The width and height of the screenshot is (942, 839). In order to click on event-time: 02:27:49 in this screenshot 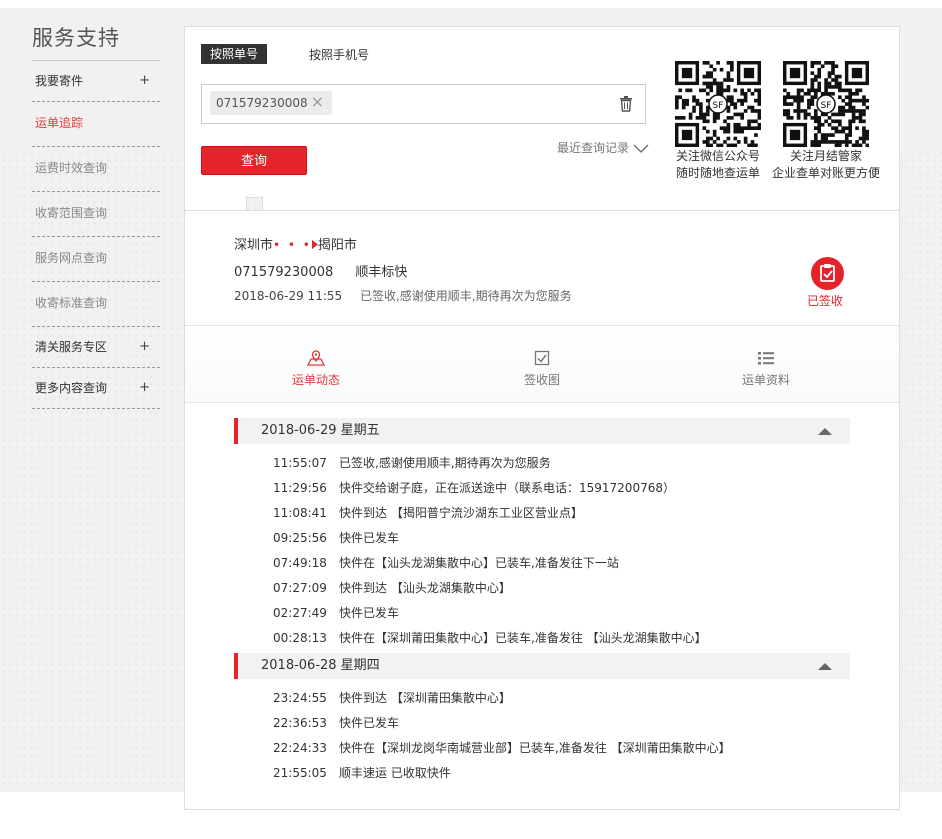, I will do `click(300, 613)`.